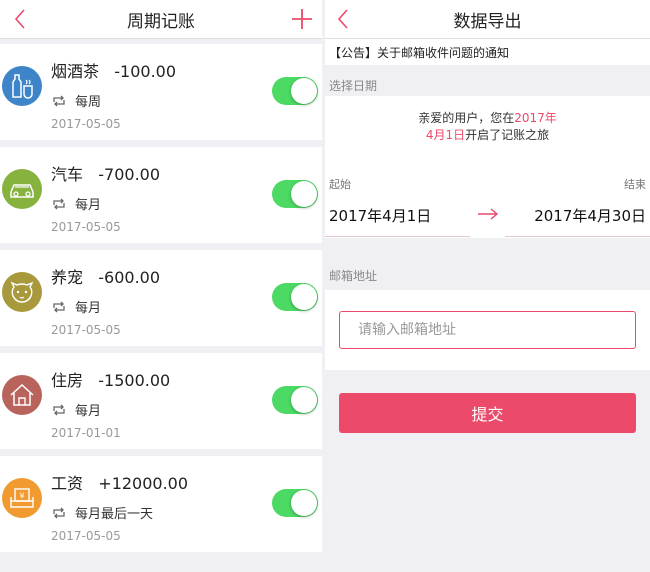 This screenshot has height=572, width=650. I want to click on repeat-info: 每周, so click(76, 100).